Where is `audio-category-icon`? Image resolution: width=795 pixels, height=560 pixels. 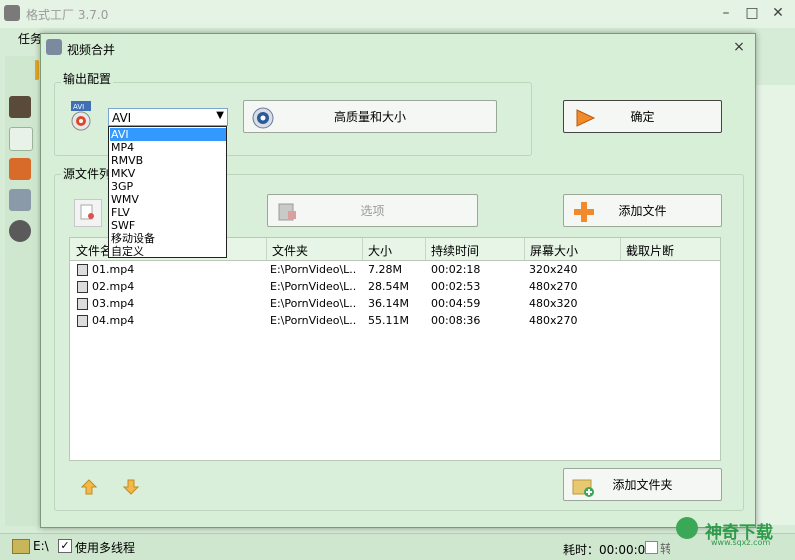 audio-category-icon is located at coordinates (21, 139).